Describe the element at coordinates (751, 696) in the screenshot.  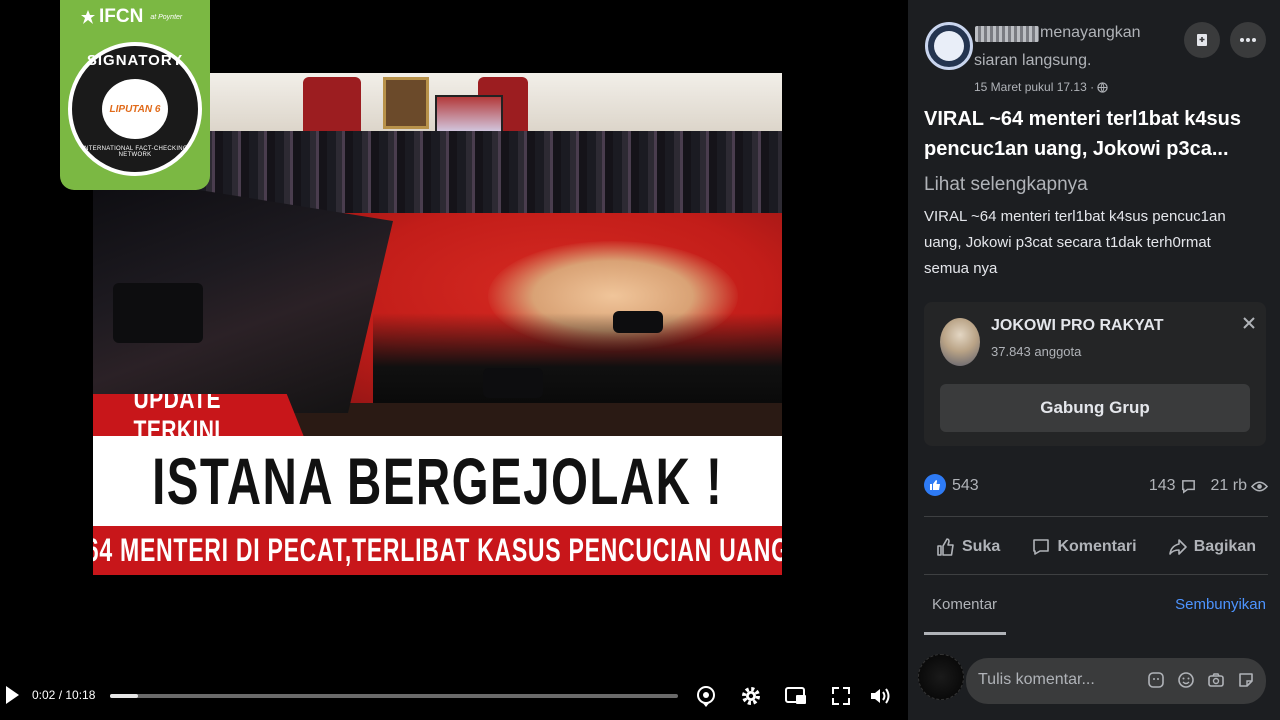
I see `settings-gear-icon` at that location.